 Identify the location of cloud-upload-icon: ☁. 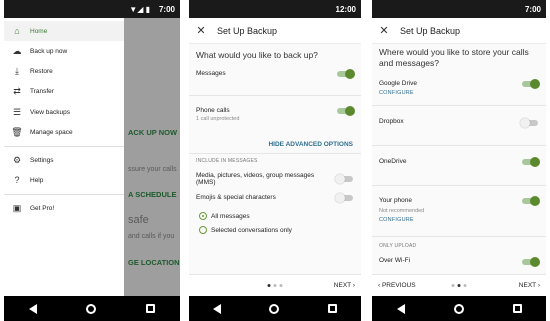
(17, 50).